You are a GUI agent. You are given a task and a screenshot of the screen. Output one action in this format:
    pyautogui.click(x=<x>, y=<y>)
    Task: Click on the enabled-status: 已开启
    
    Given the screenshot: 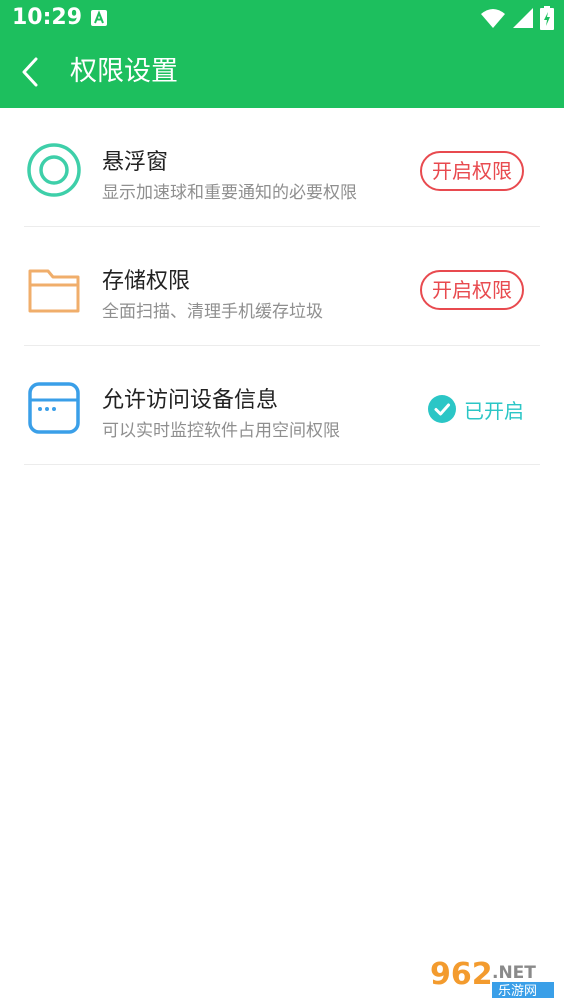 What is the action you would take?
    pyautogui.click(x=476, y=409)
    